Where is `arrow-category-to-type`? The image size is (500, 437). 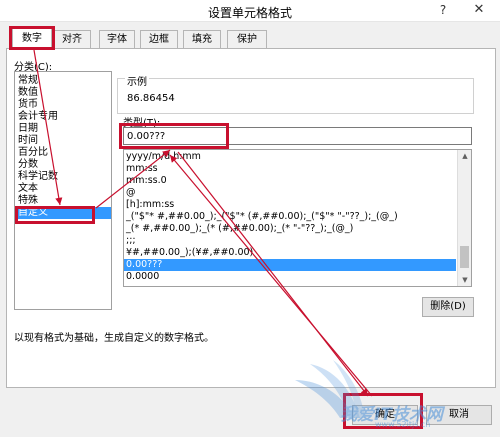
arrow-category-to-type is located at coordinates (133, 179).